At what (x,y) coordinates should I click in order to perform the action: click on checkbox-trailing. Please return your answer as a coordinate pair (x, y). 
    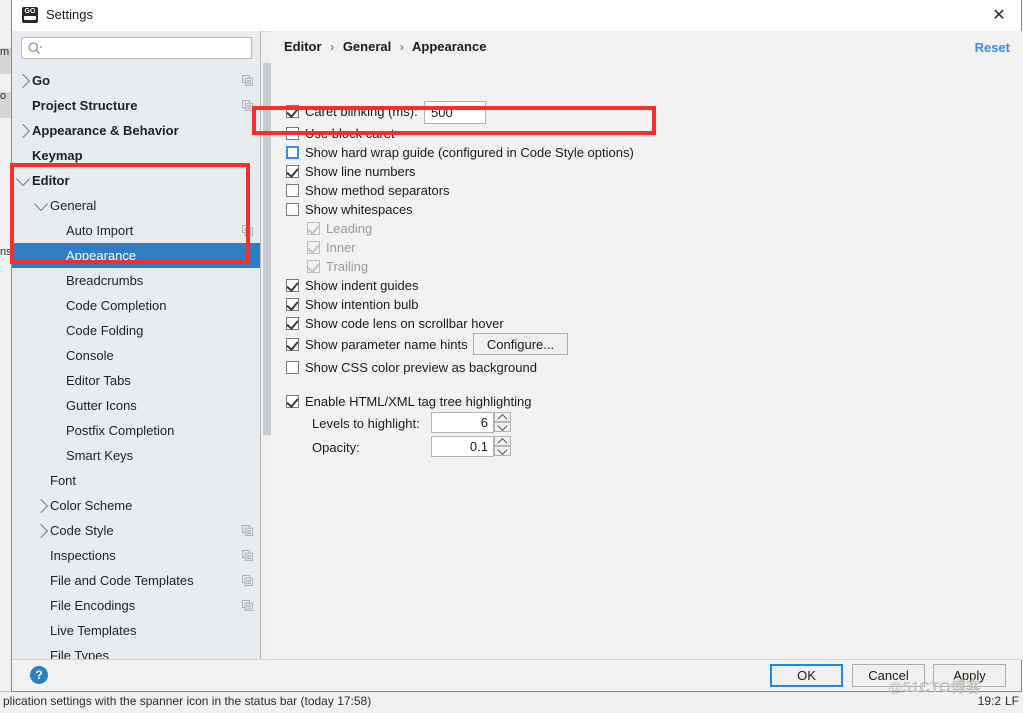
    Looking at the image, I should click on (313, 266).